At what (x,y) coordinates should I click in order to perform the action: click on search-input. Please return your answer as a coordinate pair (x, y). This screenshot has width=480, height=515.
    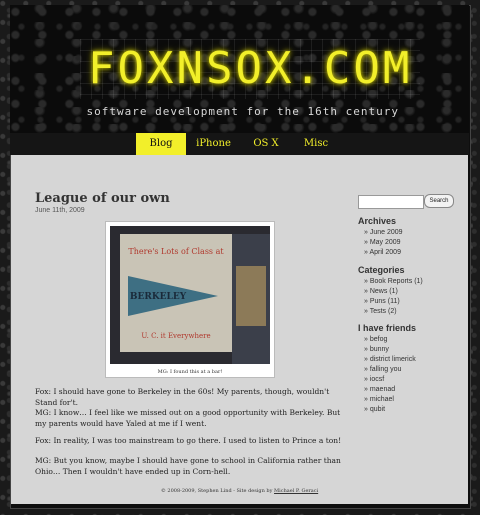
    Looking at the image, I should click on (391, 202).